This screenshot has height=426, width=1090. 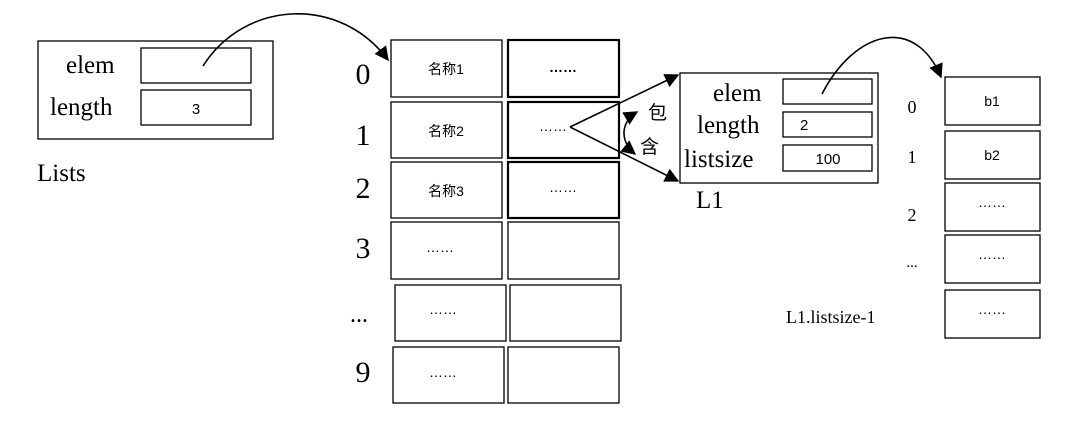 I want to click on l1-name: L1, so click(x=710, y=200).